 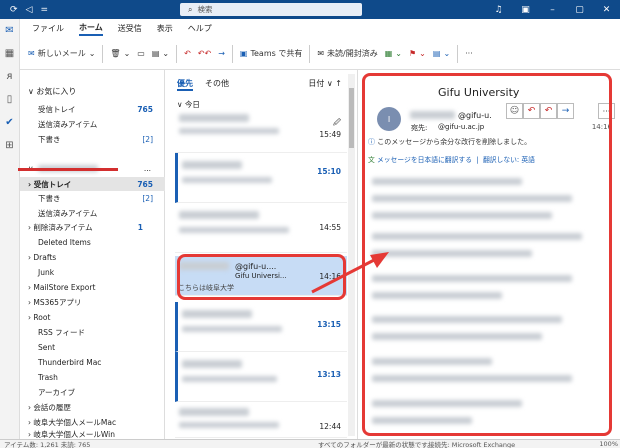 I want to click on folder-item: › MS365アプリ, so click(x=92, y=302).